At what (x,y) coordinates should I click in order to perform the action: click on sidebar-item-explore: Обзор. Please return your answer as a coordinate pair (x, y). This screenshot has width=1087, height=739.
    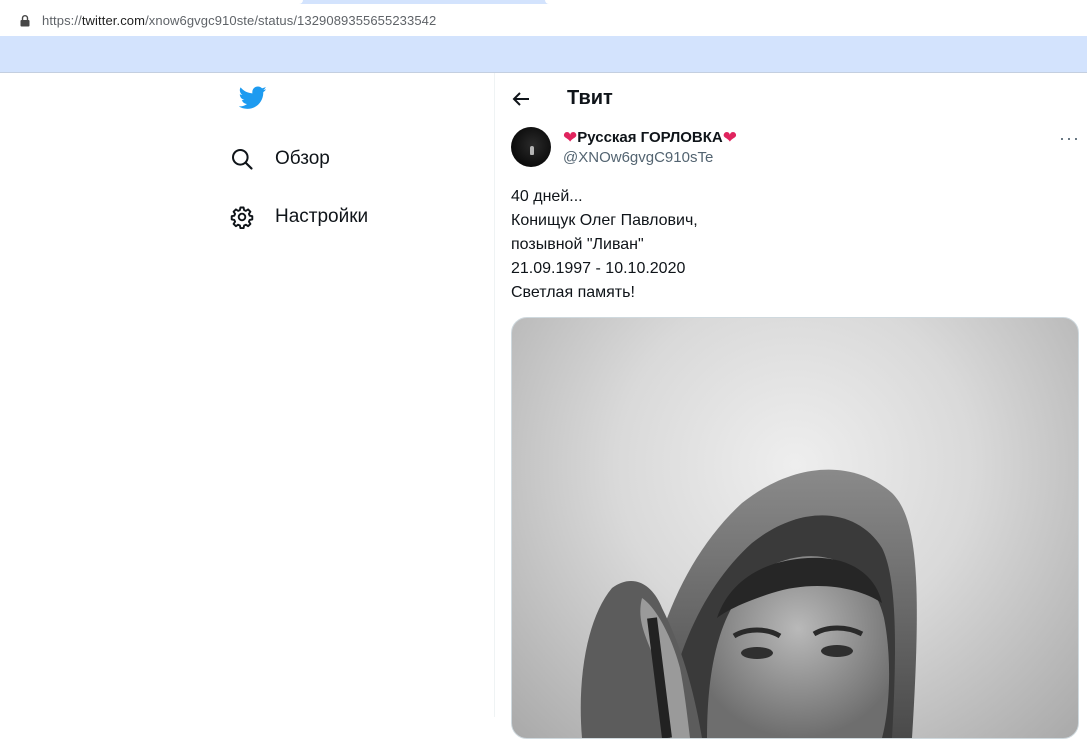
    Looking at the image, I should click on (280, 159).